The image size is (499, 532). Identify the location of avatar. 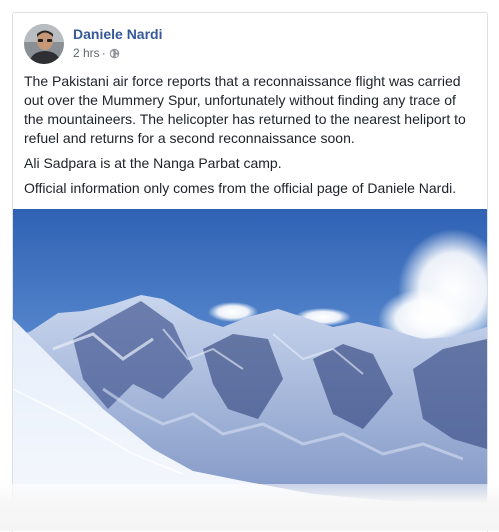
(44, 44).